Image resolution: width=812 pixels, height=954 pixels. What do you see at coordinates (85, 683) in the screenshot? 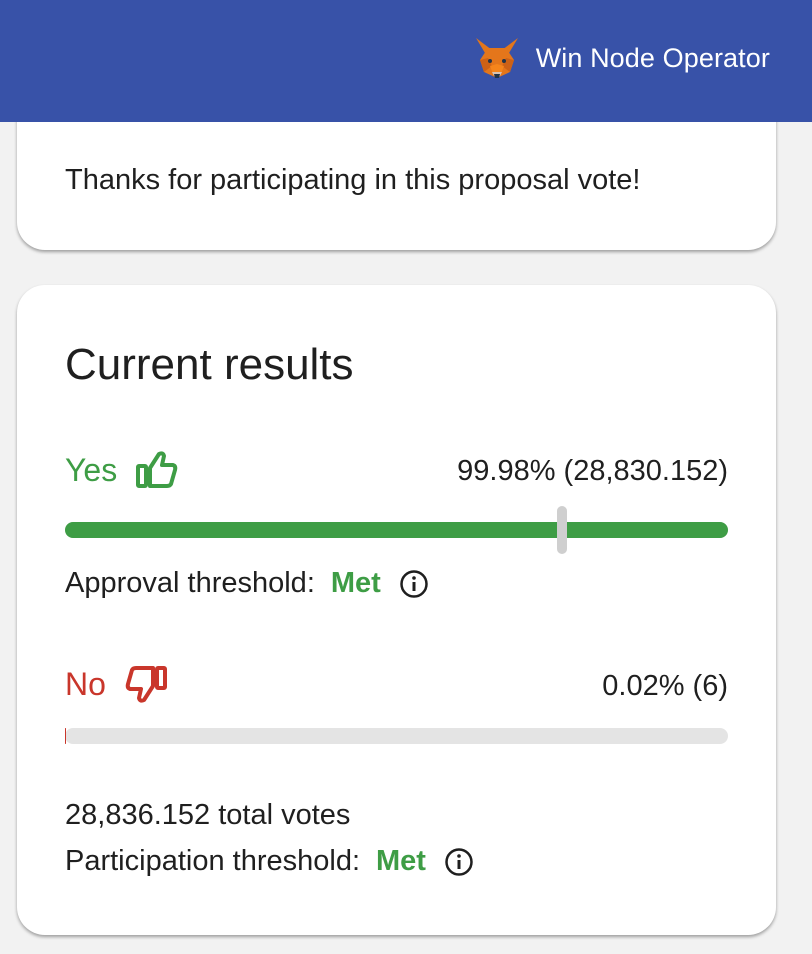
I see `no-label: No` at bounding box center [85, 683].